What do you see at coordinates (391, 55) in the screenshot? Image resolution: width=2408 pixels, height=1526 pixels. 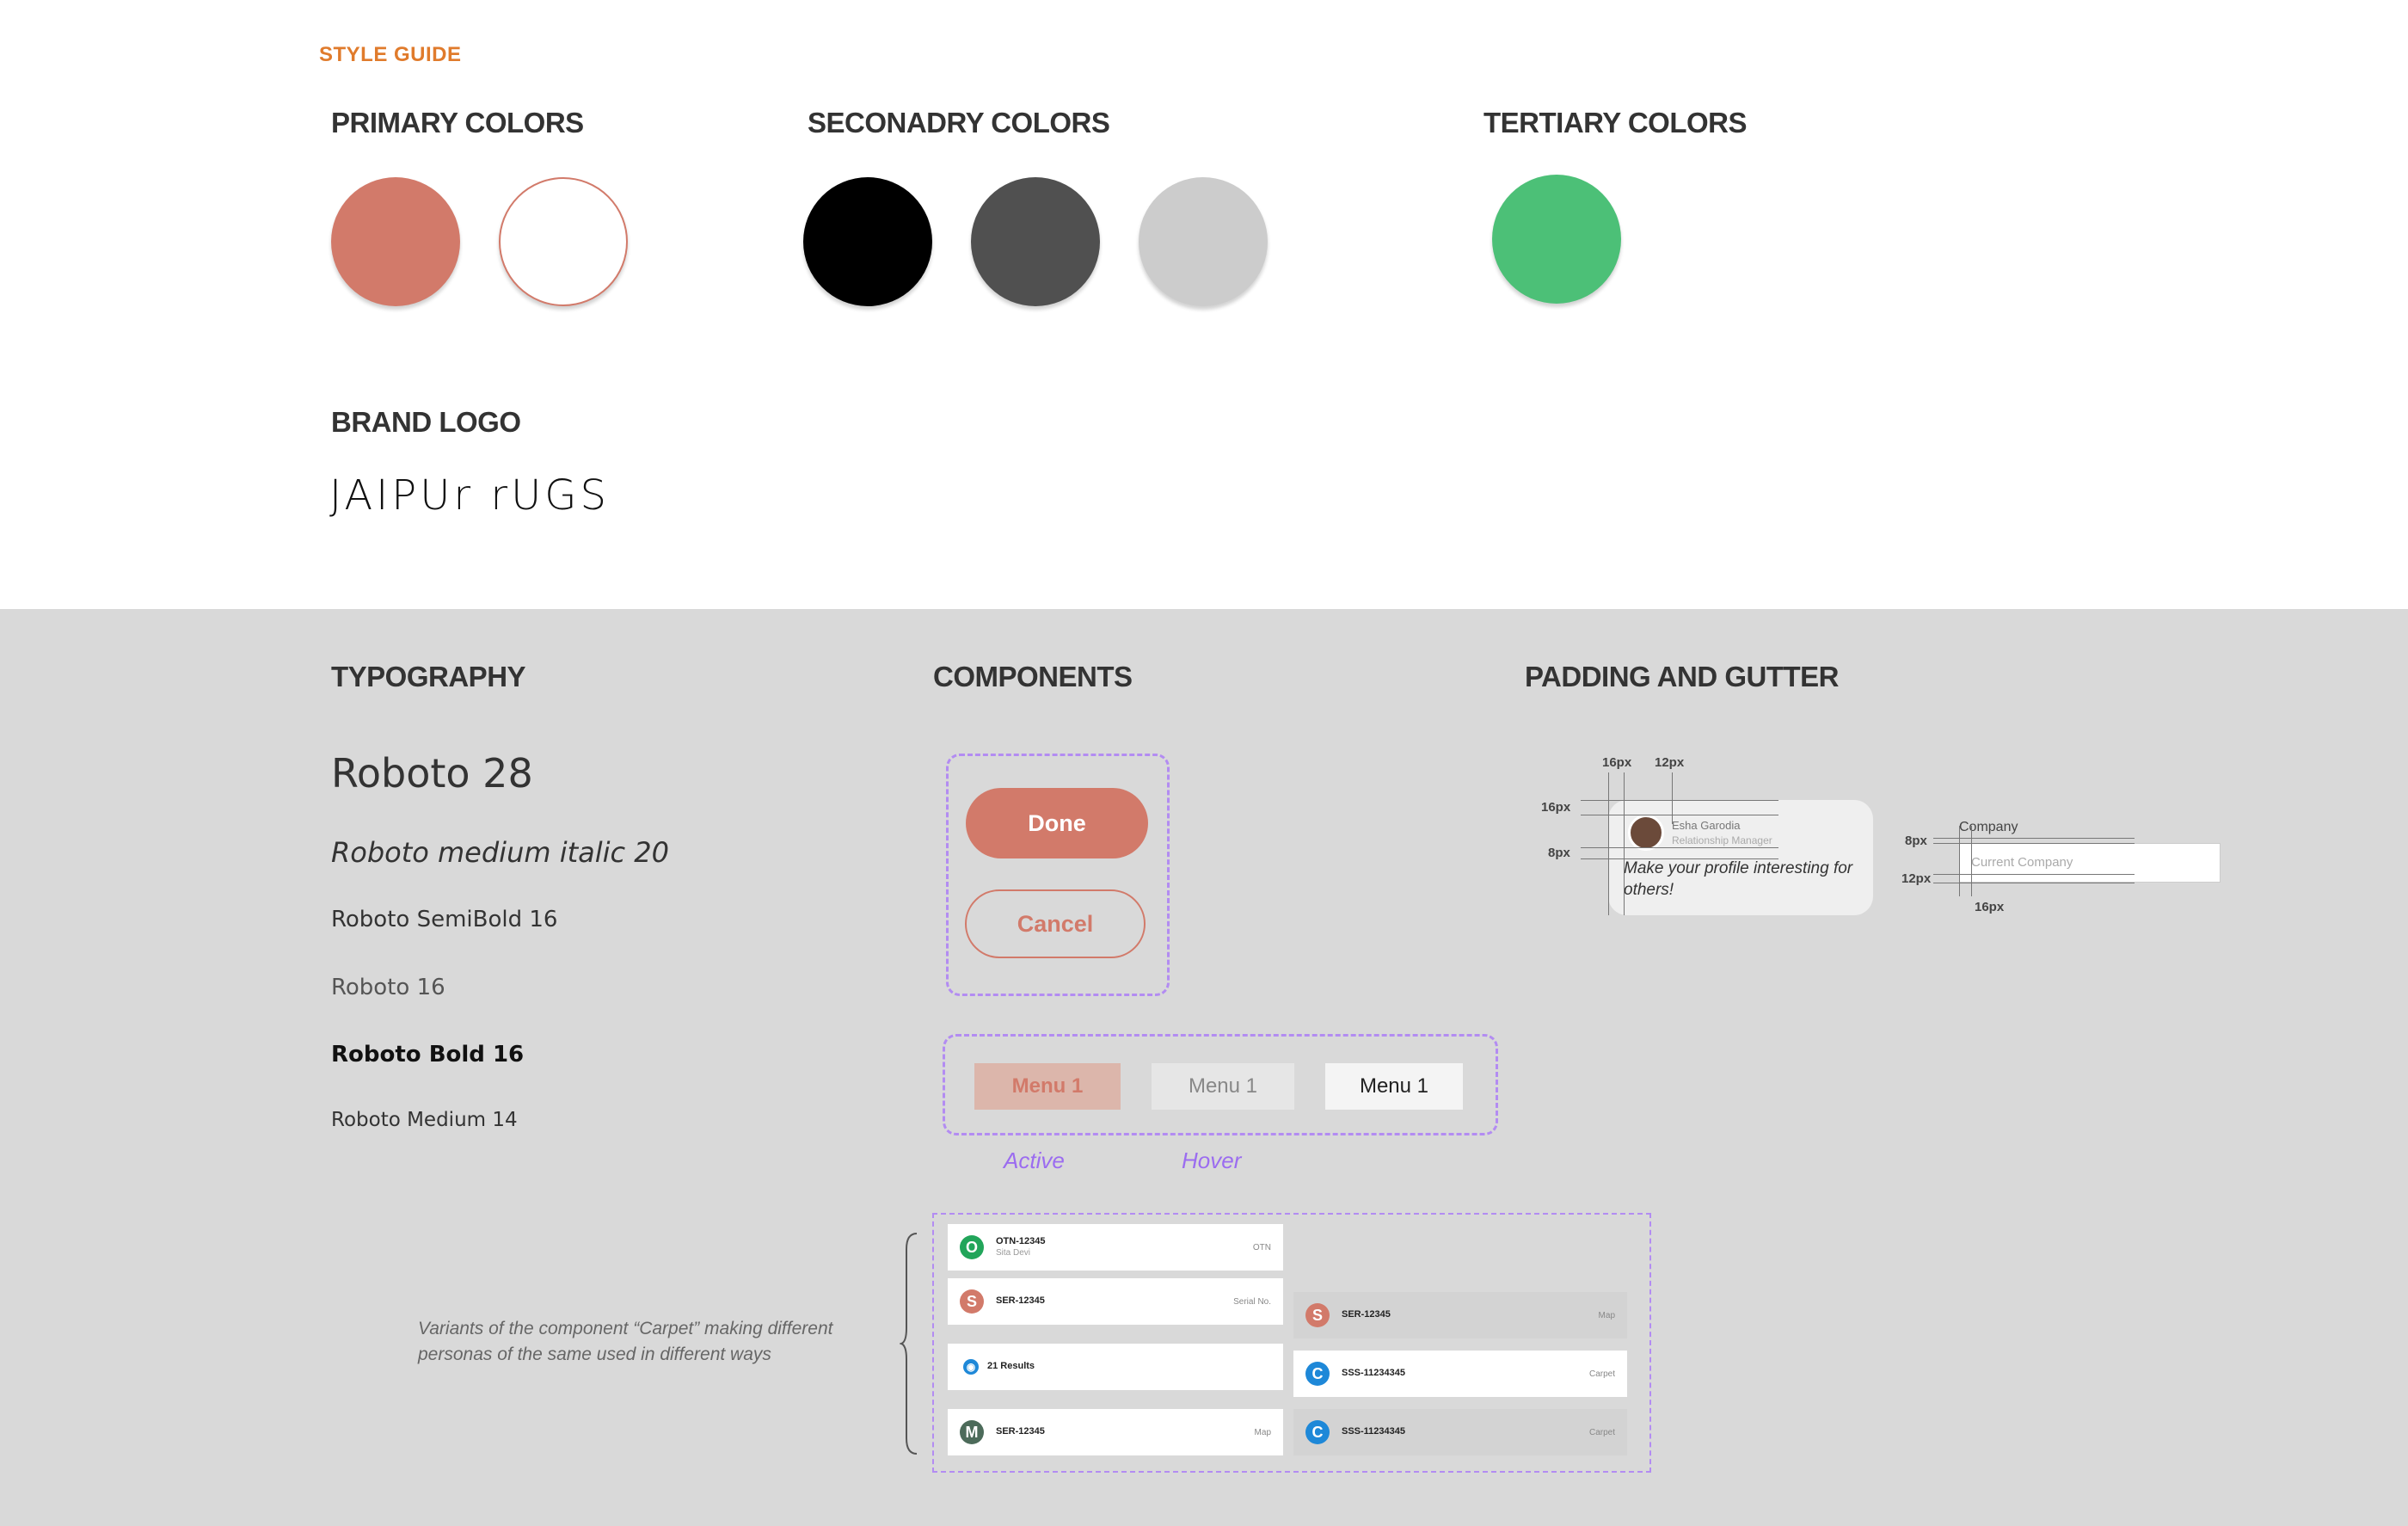 I see `style-guide-eyebrow: STYLE GUIDE` at bounding box center [391, 55].